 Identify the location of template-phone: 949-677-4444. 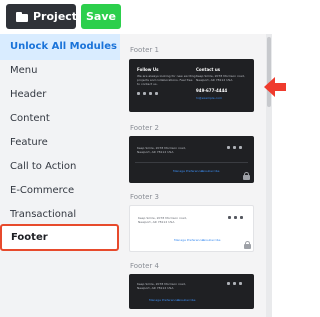
(212, 90).